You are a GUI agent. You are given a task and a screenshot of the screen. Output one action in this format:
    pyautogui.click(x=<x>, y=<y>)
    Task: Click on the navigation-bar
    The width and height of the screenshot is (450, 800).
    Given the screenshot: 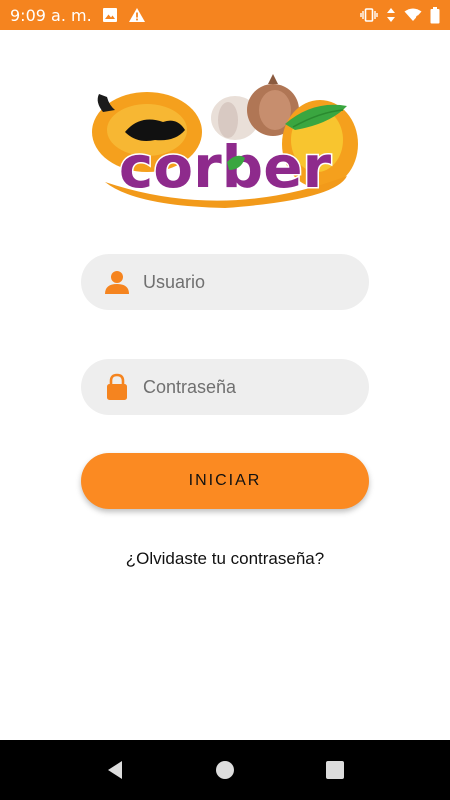 What is the action you would take?
    pyautogui.click(x=225, y=770)
    